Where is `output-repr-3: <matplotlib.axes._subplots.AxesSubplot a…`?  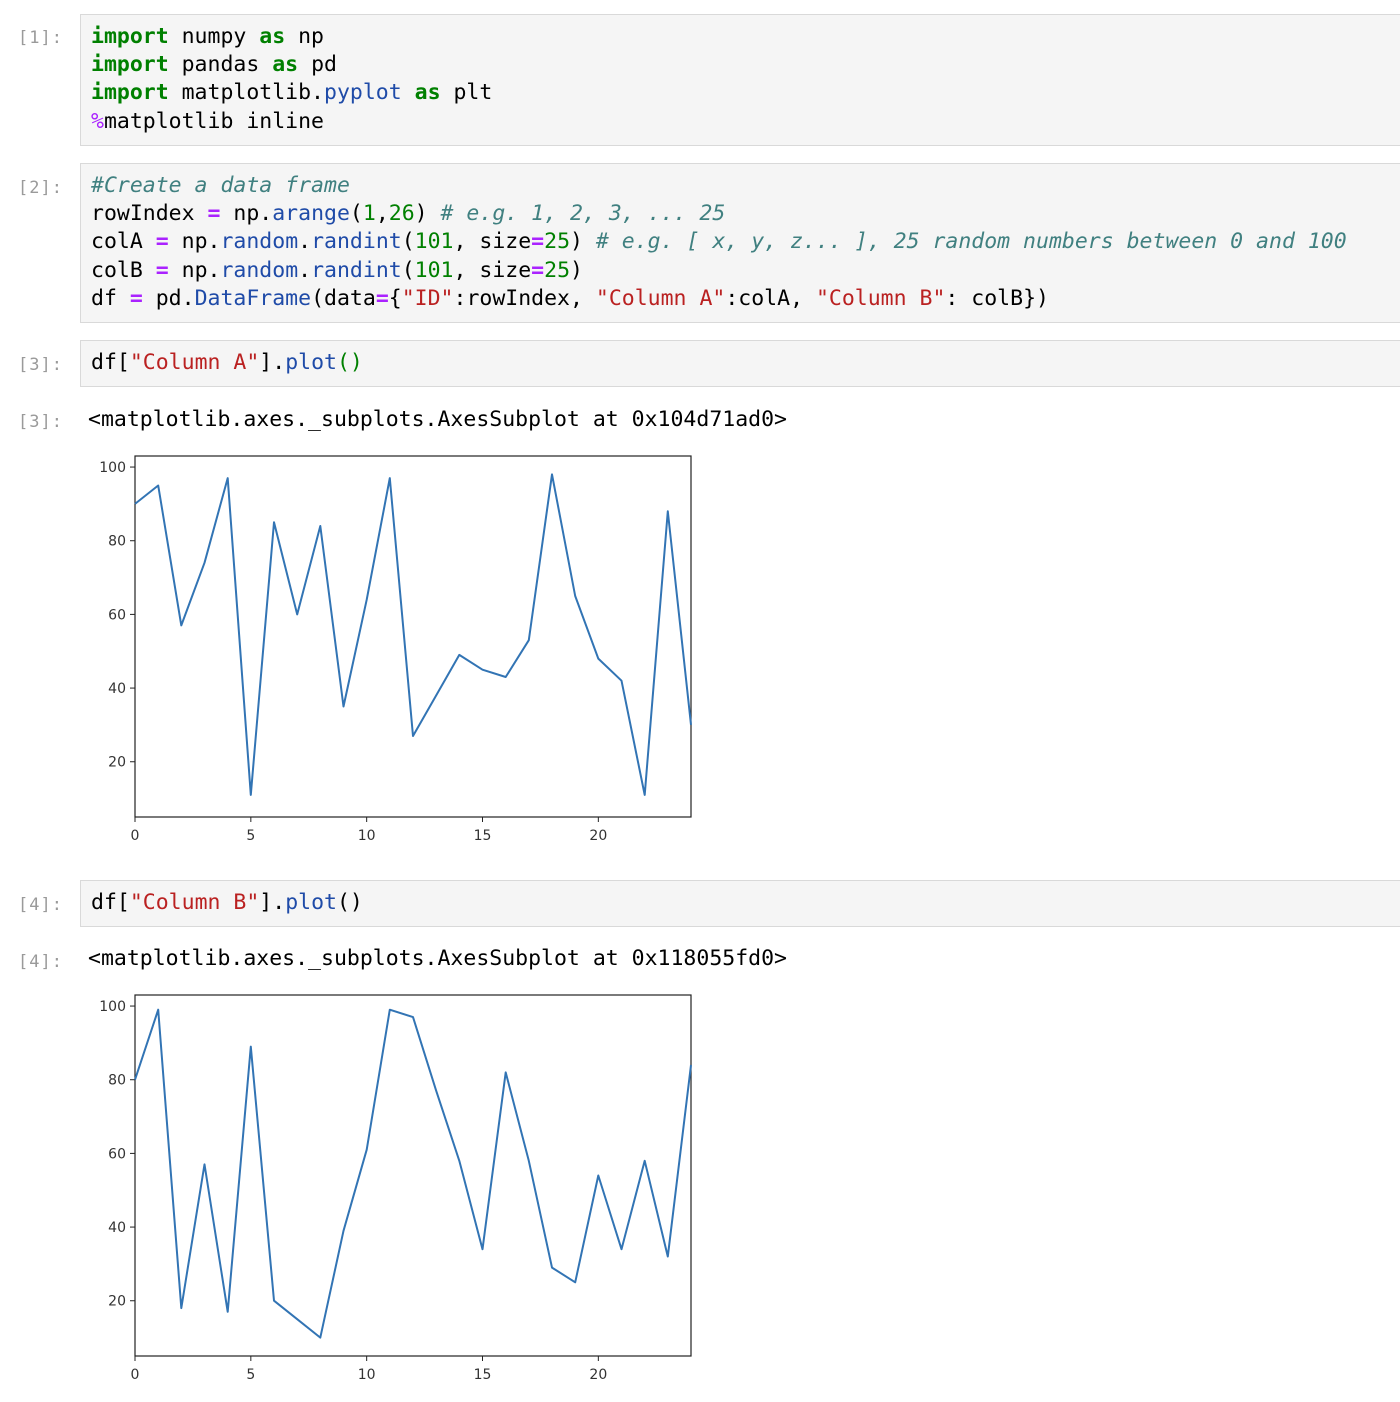 output-repr-3: <matplotlib.axes._subplots.AxesSubplot a… is located at coordinates (437, 419).